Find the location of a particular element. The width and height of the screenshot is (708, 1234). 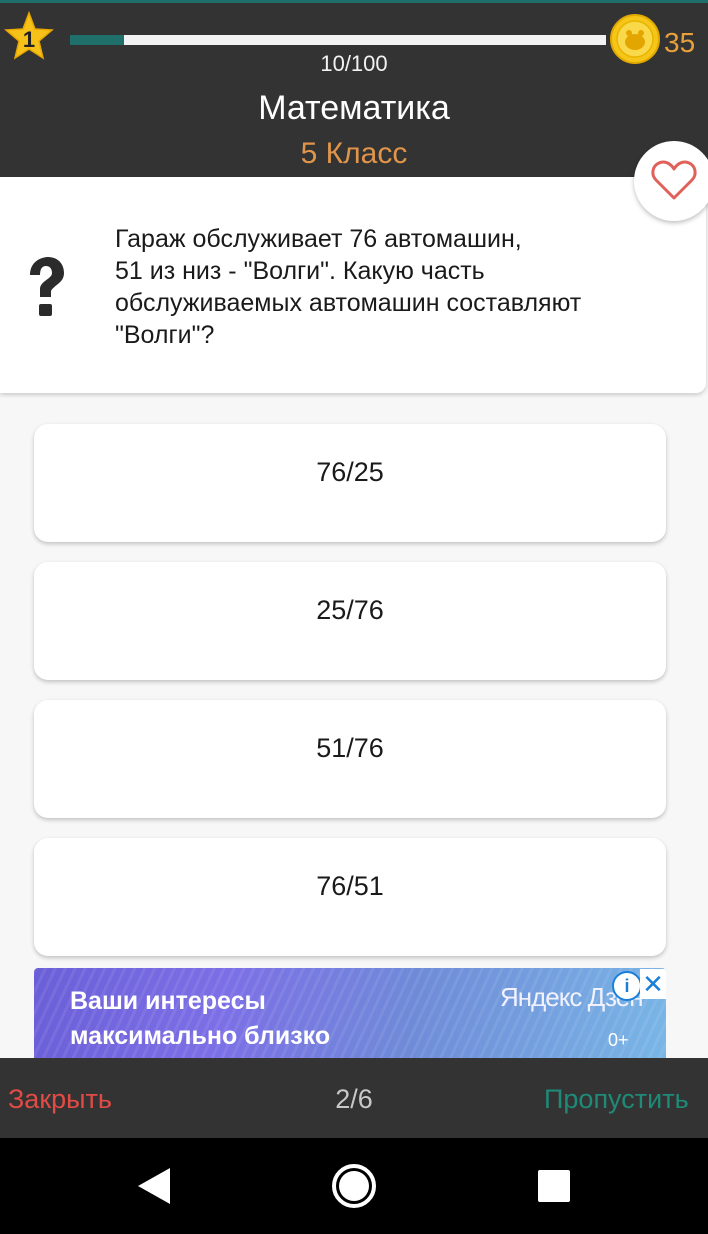

system-nav-bar is located at coordinates (354, 1186).